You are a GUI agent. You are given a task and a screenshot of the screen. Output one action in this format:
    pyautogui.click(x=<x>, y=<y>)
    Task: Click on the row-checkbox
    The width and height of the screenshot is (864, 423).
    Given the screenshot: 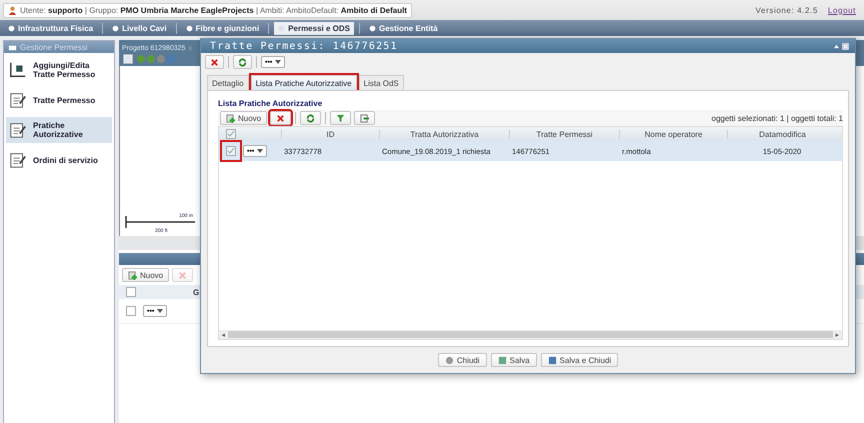 What is the action you would take?
    pyautogui.click(x=231, y=151)
    